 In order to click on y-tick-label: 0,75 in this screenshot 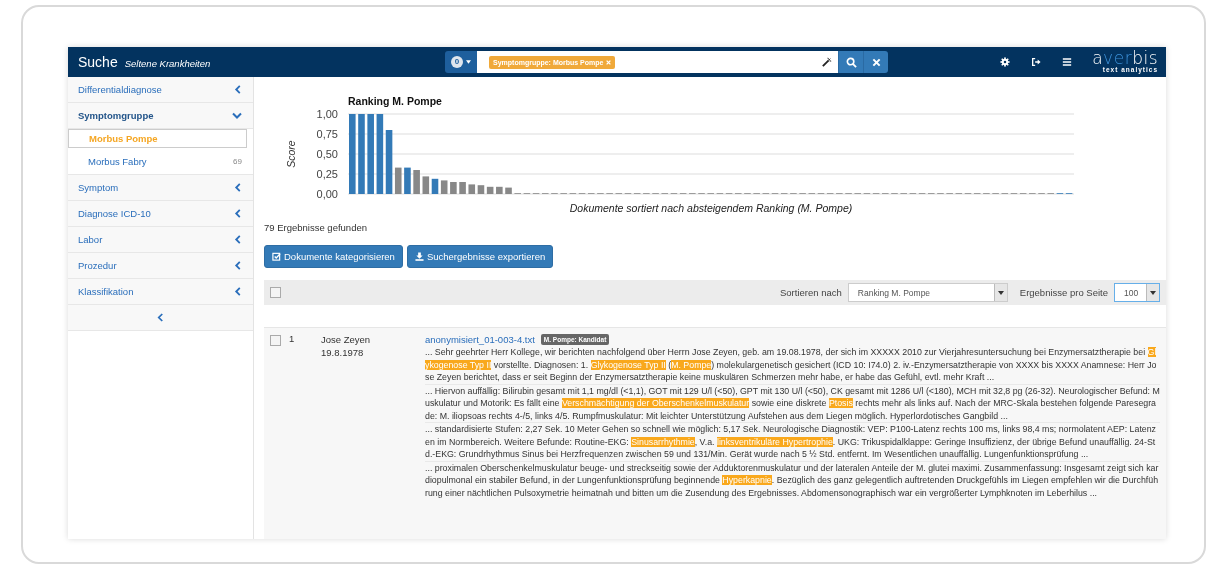, I will do `click(327, 134)`.